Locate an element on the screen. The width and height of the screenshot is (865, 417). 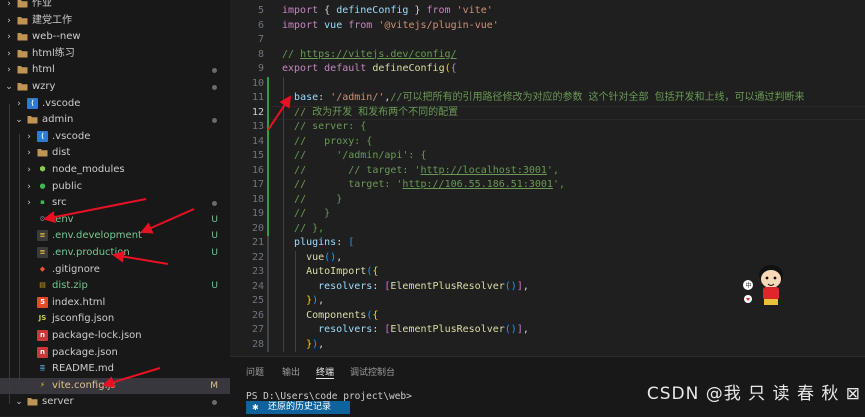
explorer-item: 5 index.html is located at coordinates (115, 303).